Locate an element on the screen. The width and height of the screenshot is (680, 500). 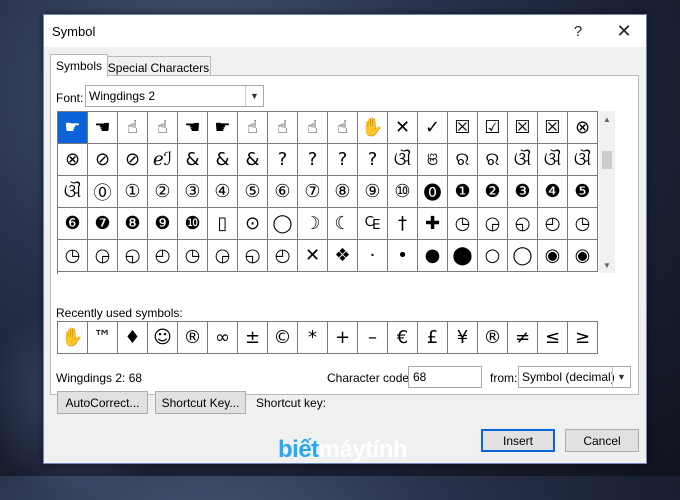
symbol-cell: ① is located at coordinates (133, 192).